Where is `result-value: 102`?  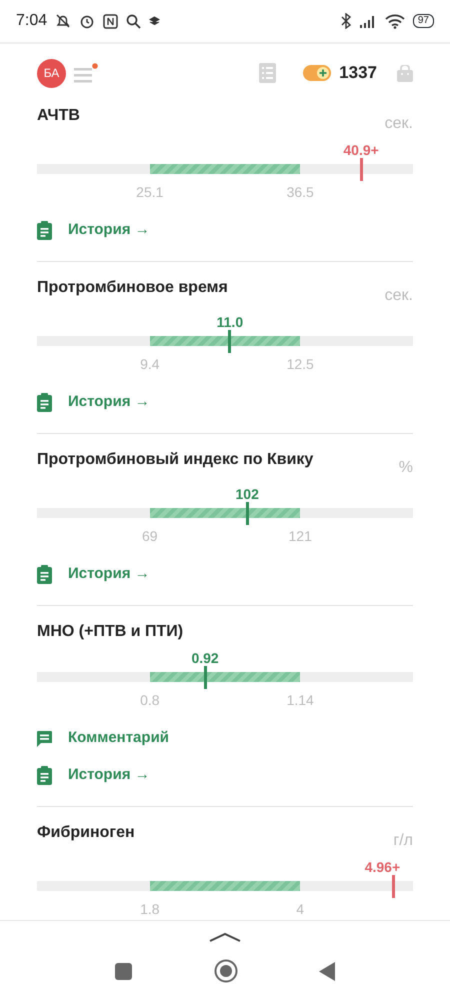 result-value: 102 is located at coordinates (247, 494).